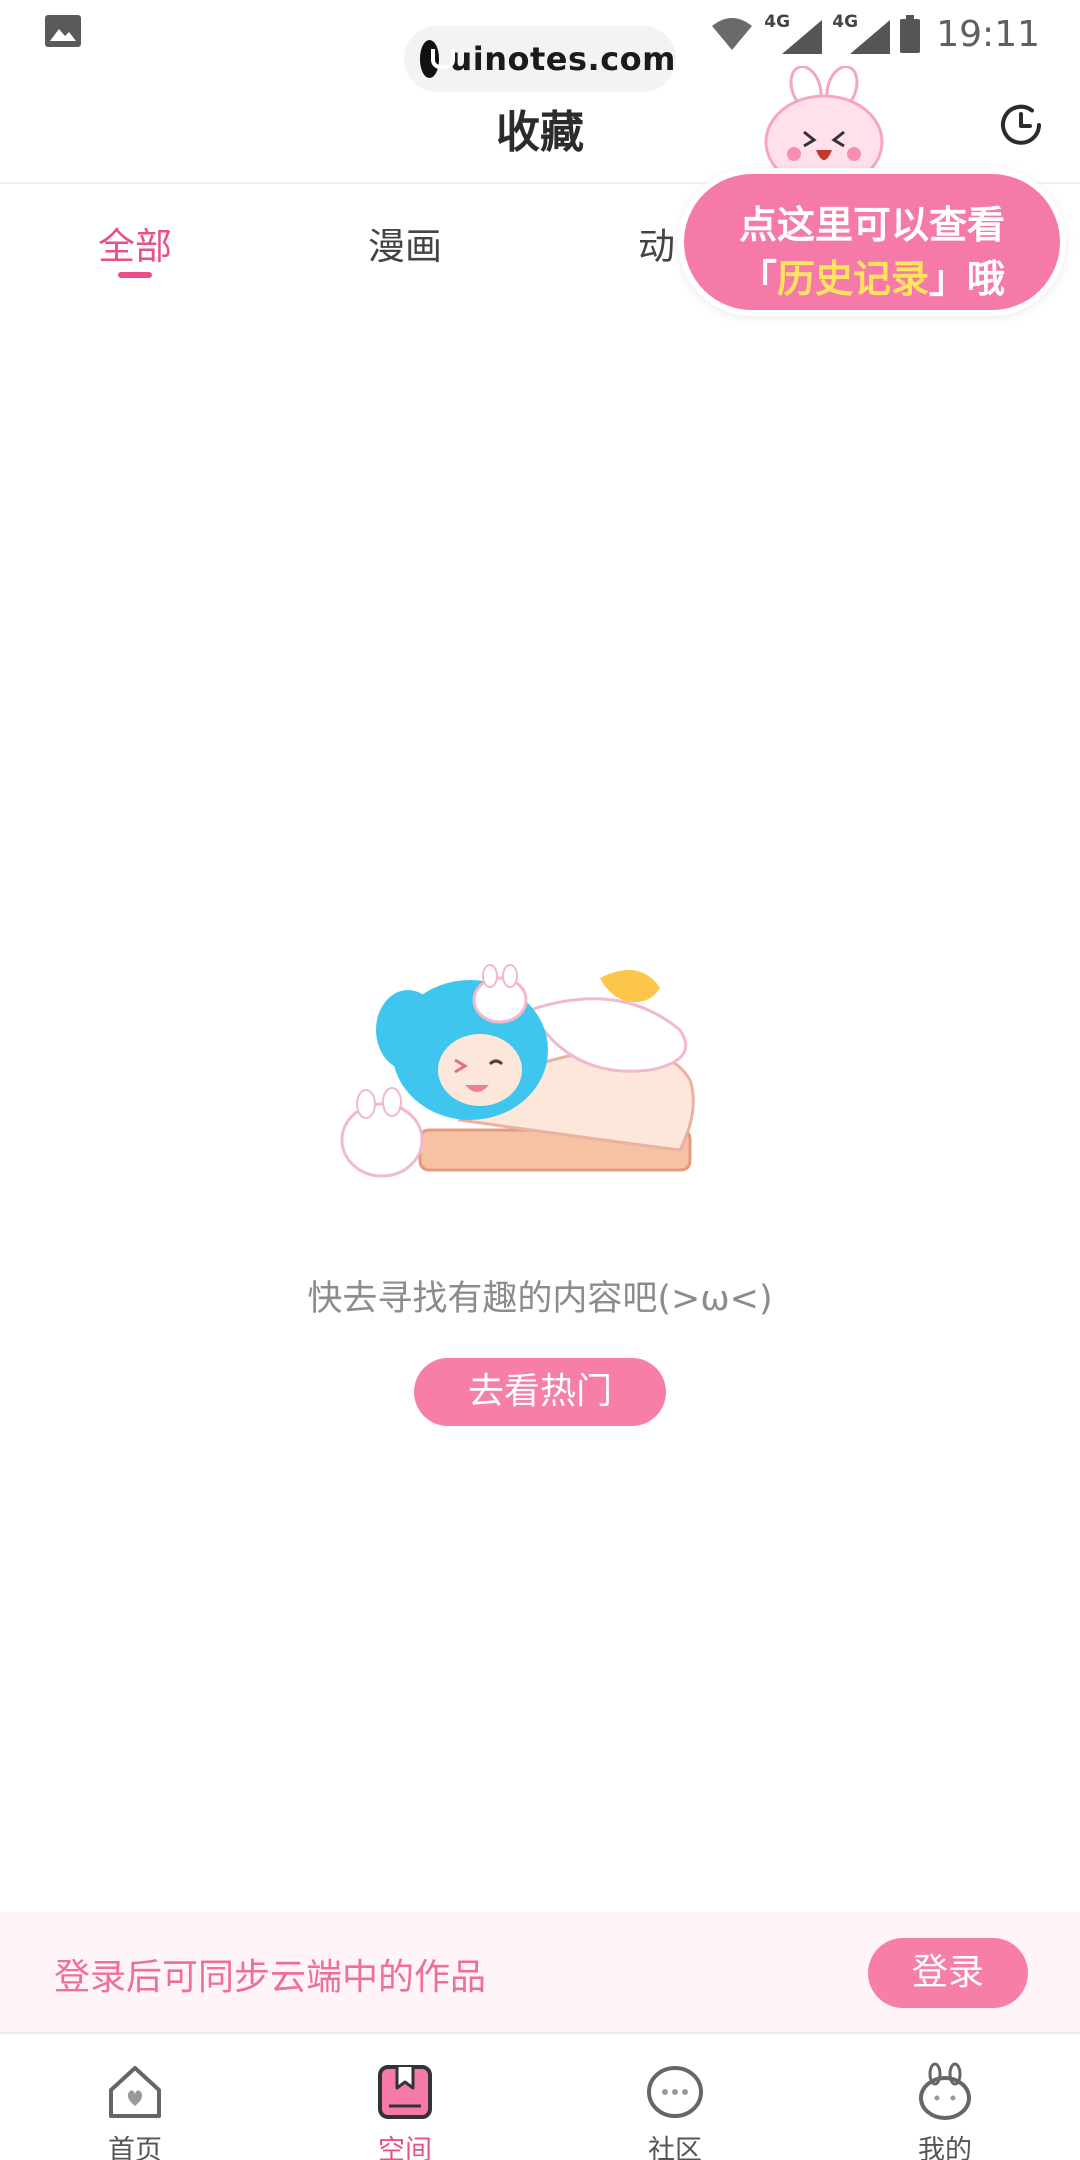 This screenshot has width=1080, height=2160. I want to click on login-button: 登录, so click(948, 1973).